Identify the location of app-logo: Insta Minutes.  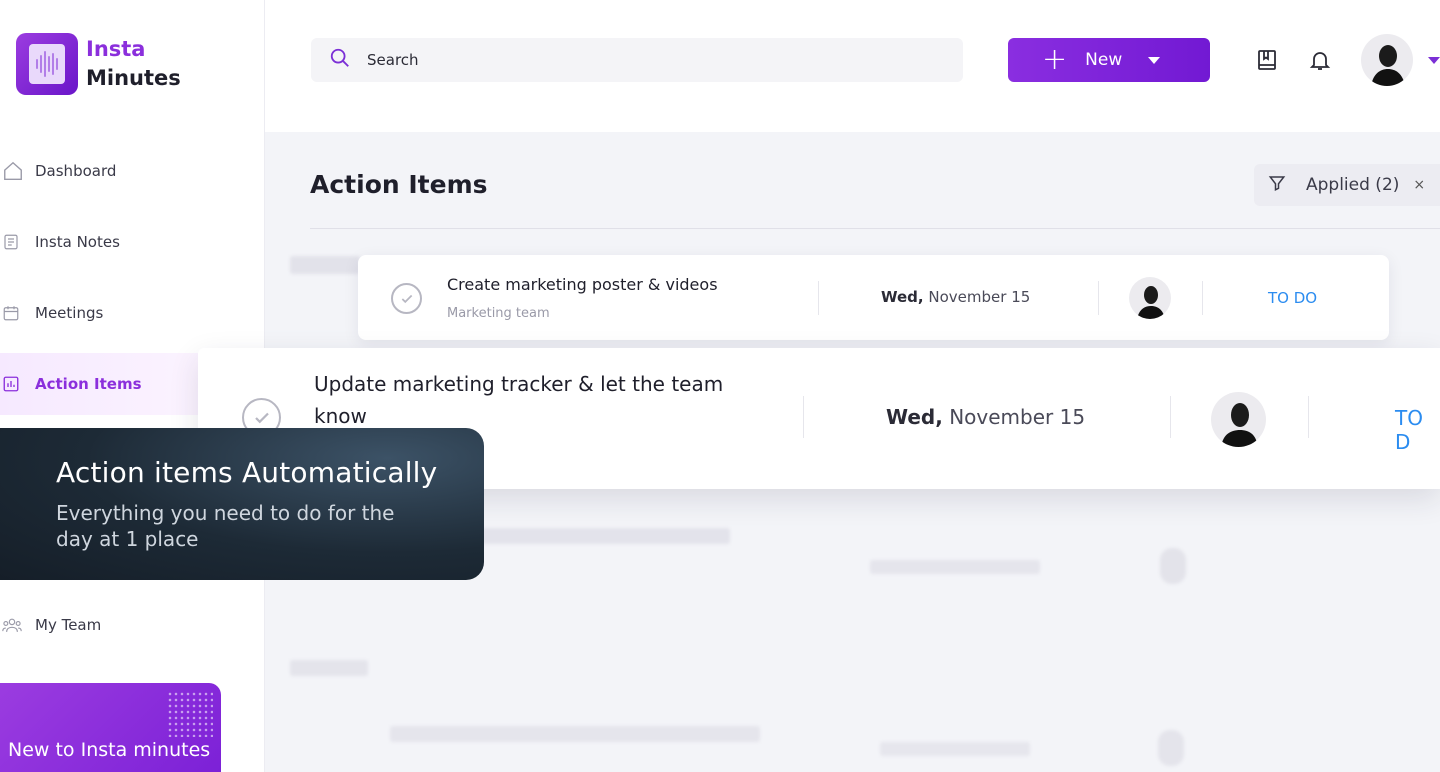
(98, 64).